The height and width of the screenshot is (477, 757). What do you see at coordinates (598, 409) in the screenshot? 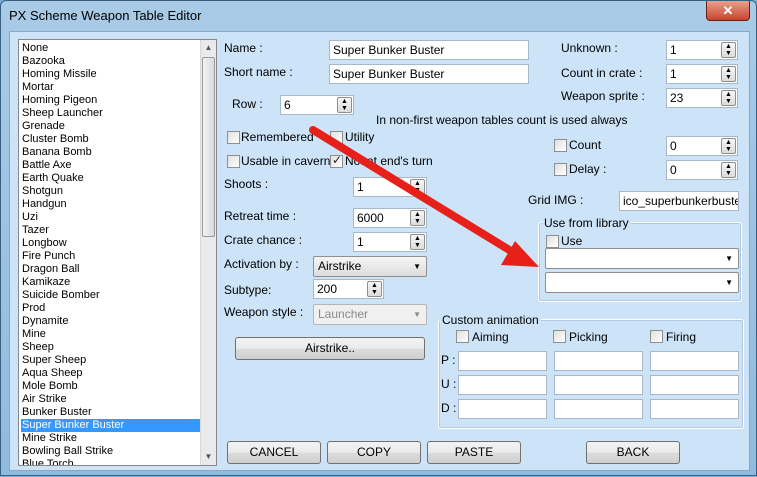
I see `picking-d-input` at bounding box center [598, 409].